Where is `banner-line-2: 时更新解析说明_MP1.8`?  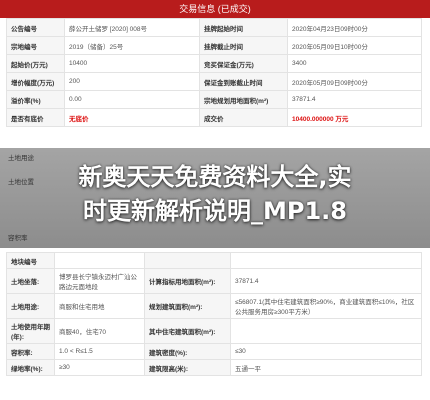
banner-line-2: 时更新解析说明_MP1.8 is located at coordinates (215, 211).